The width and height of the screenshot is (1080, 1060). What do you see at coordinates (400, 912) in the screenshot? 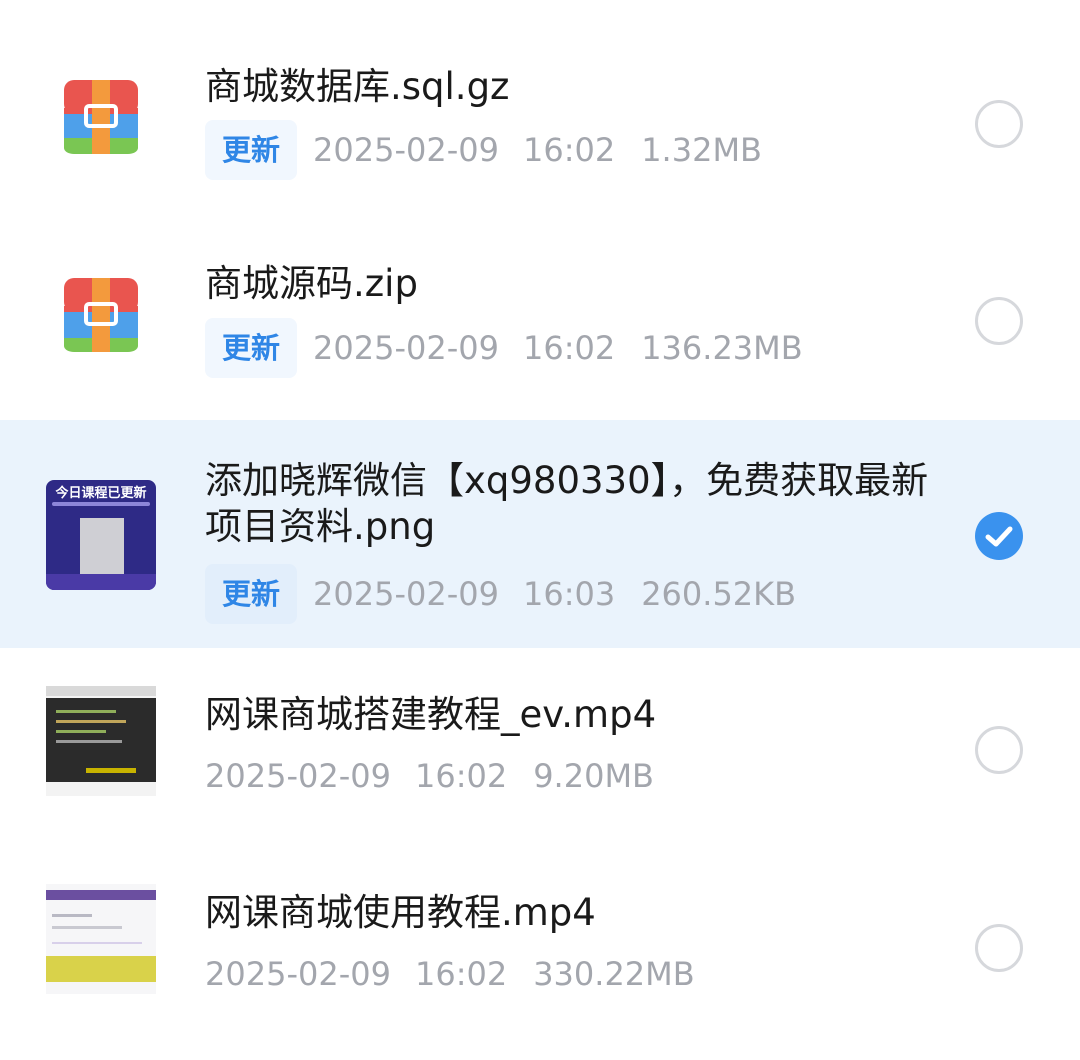
I see `file-name: 网课商城使用教程.mp4` at bounding box center [400, 912].